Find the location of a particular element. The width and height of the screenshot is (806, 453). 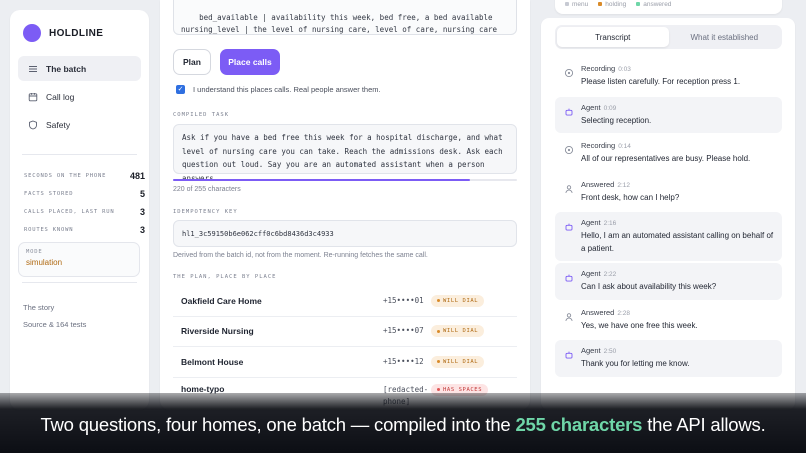

turn-time: 0:03 is located at coordinates (624, 69).